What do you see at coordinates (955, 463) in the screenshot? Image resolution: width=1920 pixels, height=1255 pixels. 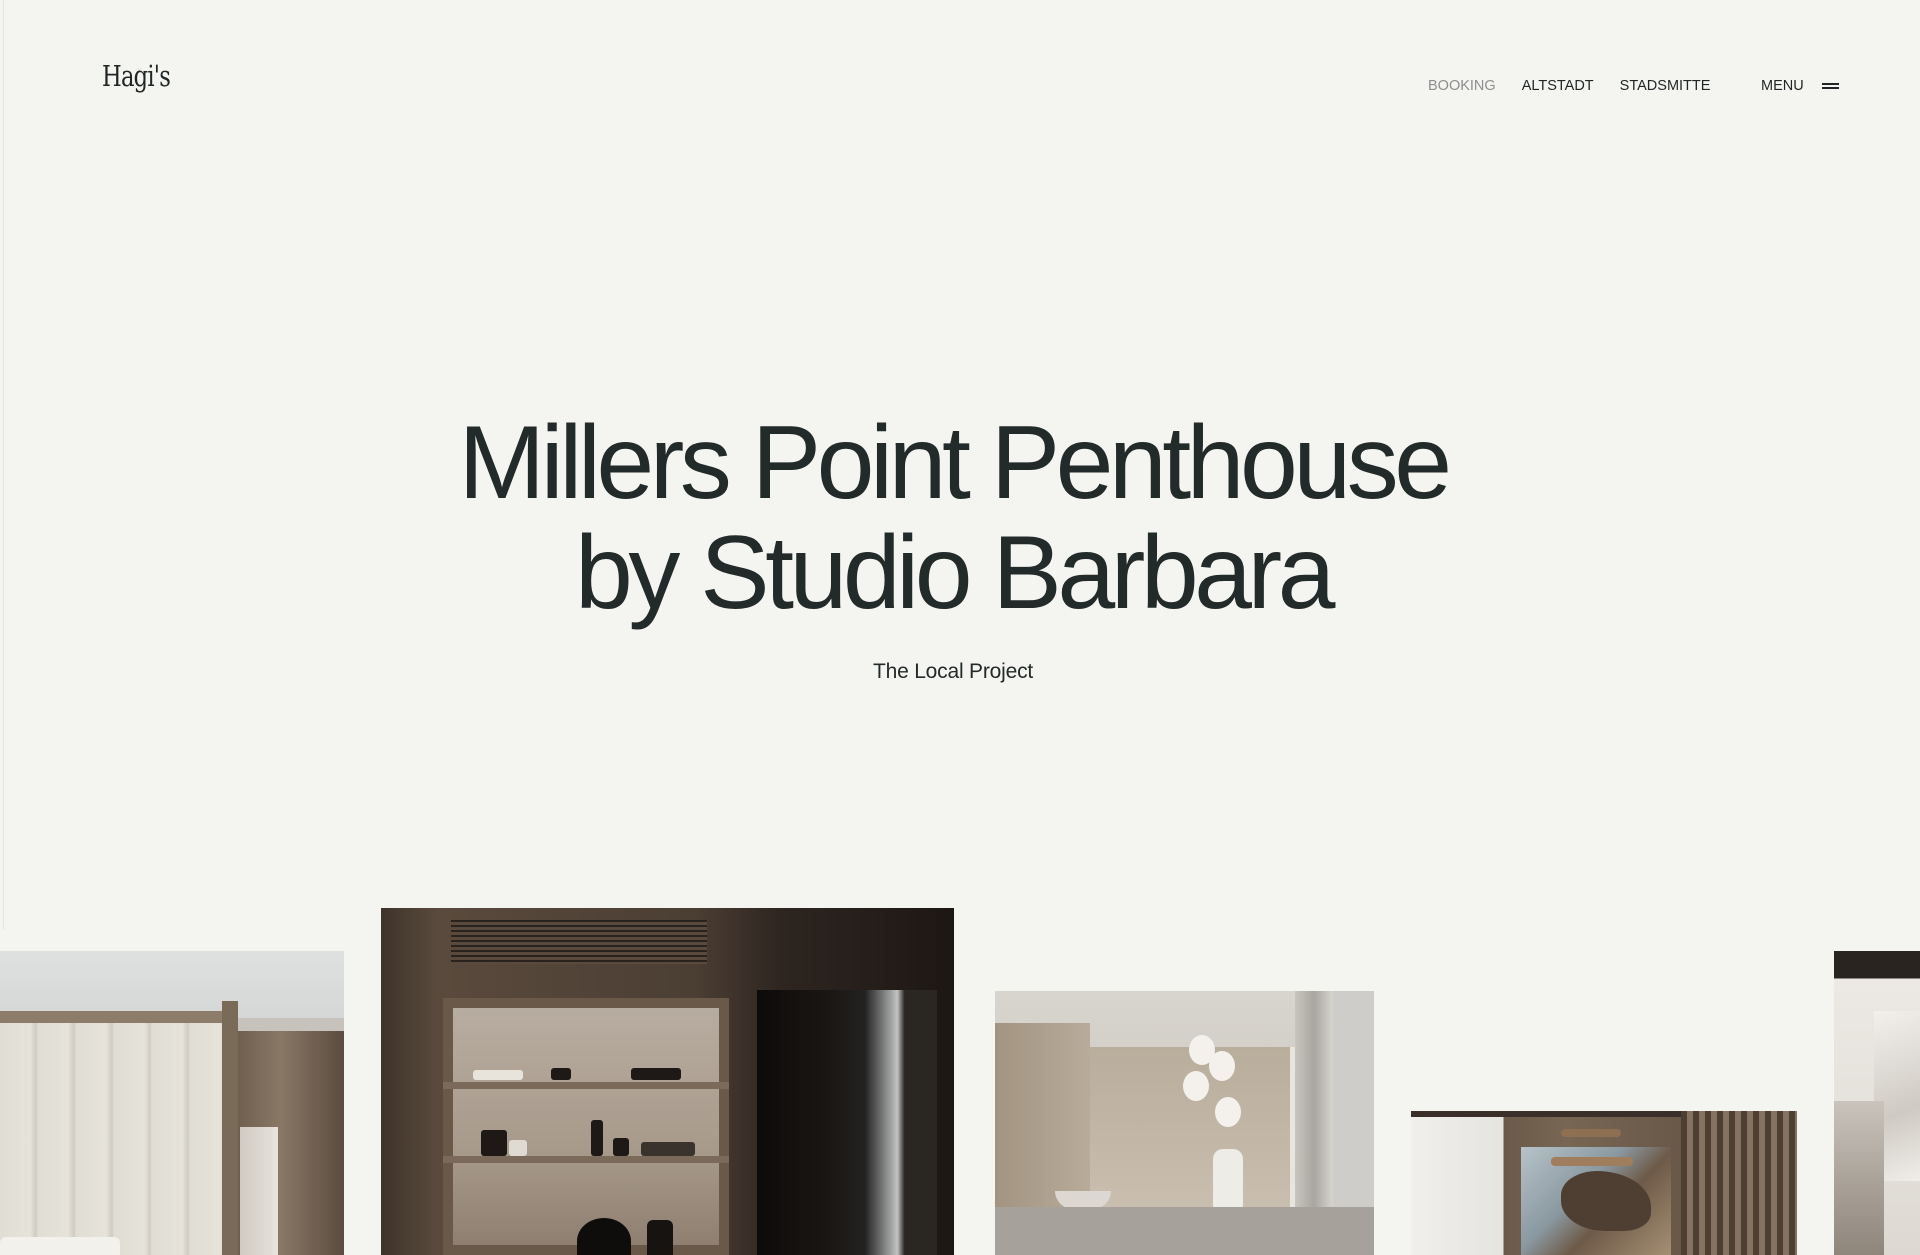 I see `page-title-line-1: Millers Point Penthouse` at bounding box center [955, 463].